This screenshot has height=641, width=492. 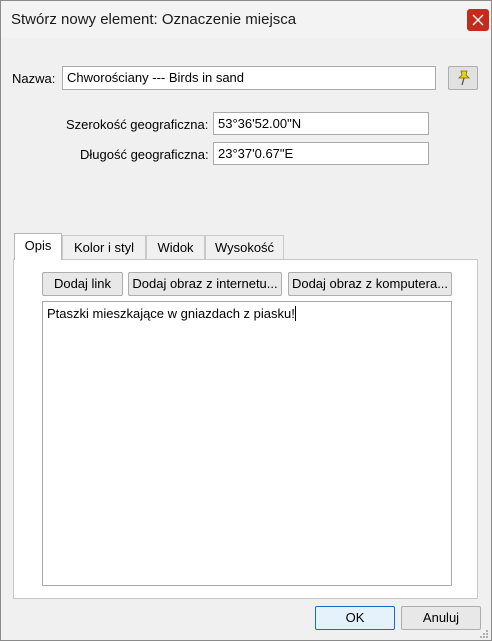 I want to click on add-link-button: Dodaj link, so click(x=82, y=284).